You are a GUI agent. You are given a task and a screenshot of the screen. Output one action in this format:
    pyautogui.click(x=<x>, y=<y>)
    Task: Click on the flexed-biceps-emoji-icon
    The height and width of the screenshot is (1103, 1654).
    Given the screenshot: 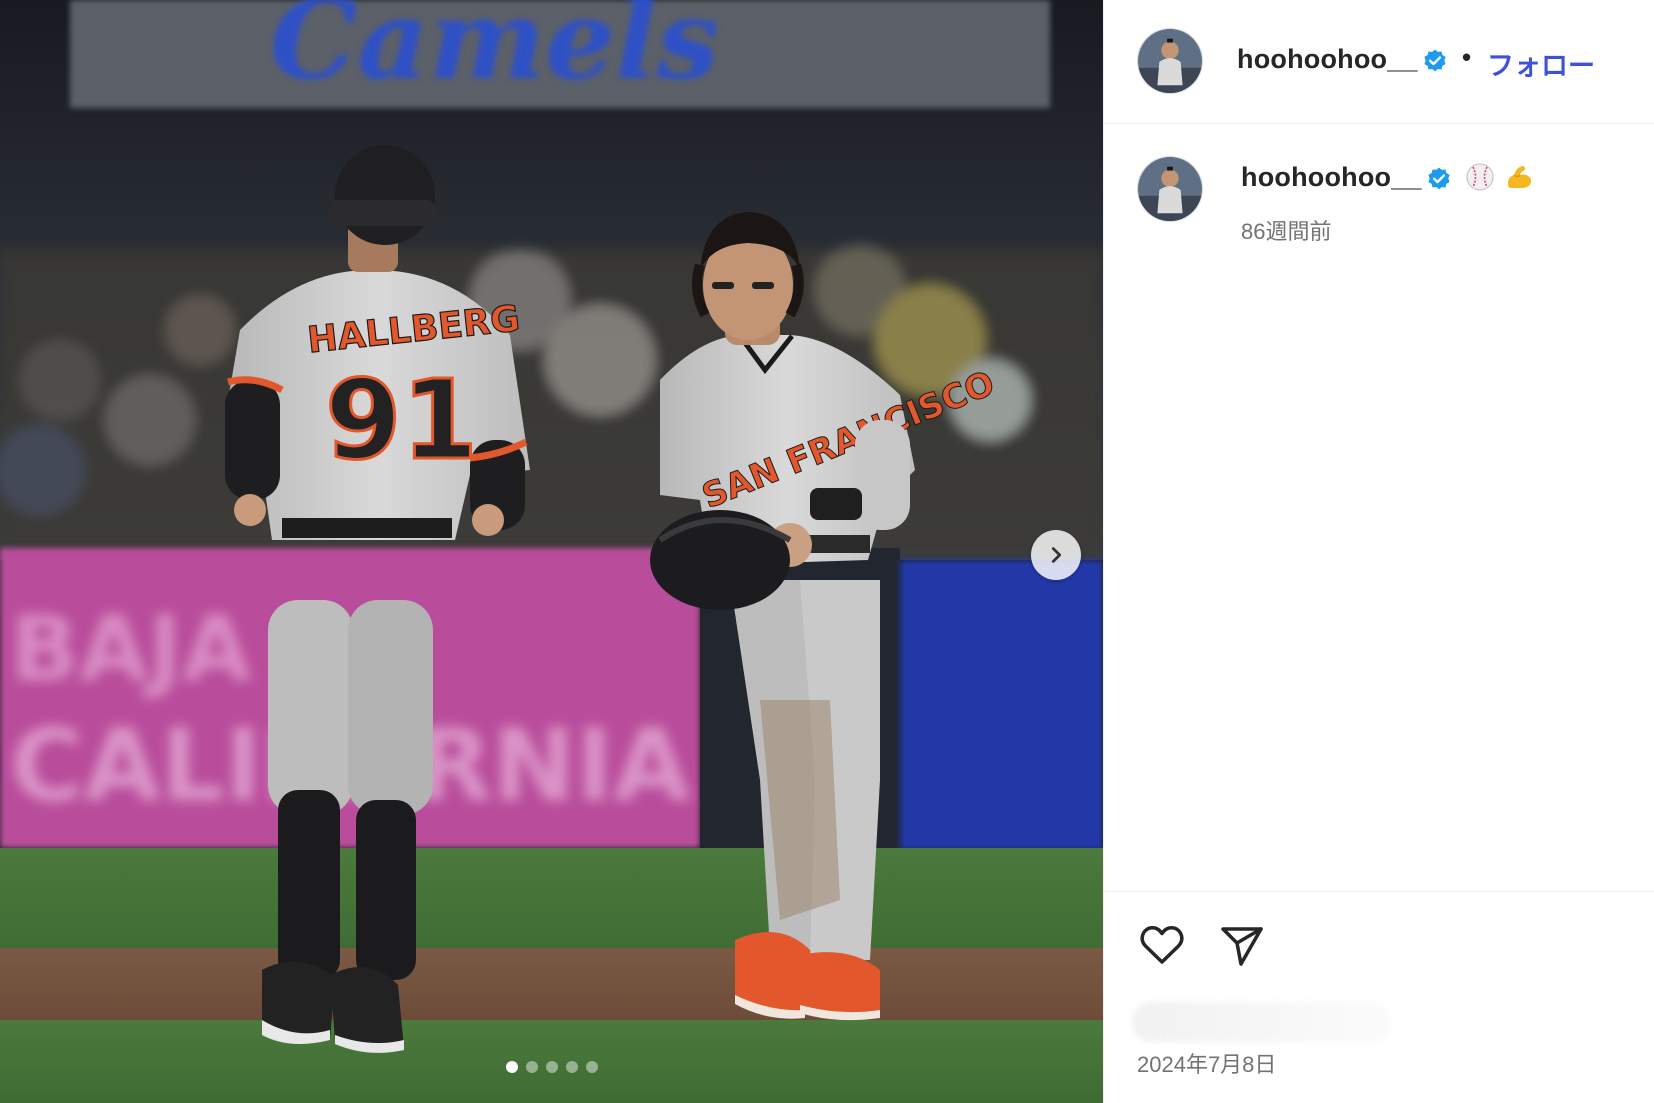 What is the action you would take?
    pyautogui.click(x=1519, y=177)
    